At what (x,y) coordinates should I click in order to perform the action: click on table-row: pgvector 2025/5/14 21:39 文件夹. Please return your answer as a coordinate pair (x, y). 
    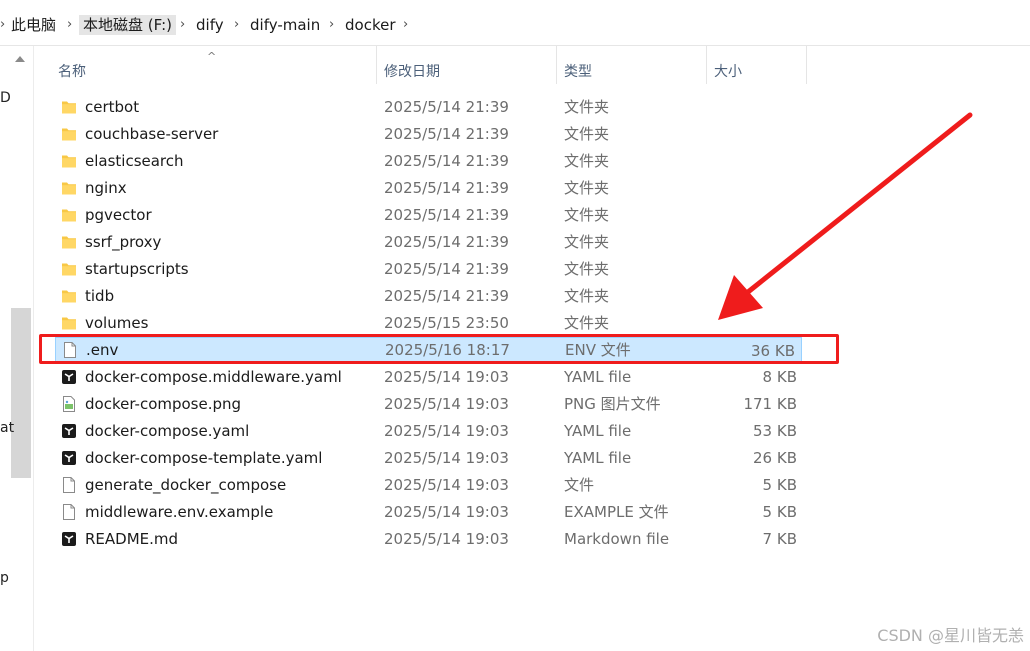
    Looking at the image, I should click on (420, 215).